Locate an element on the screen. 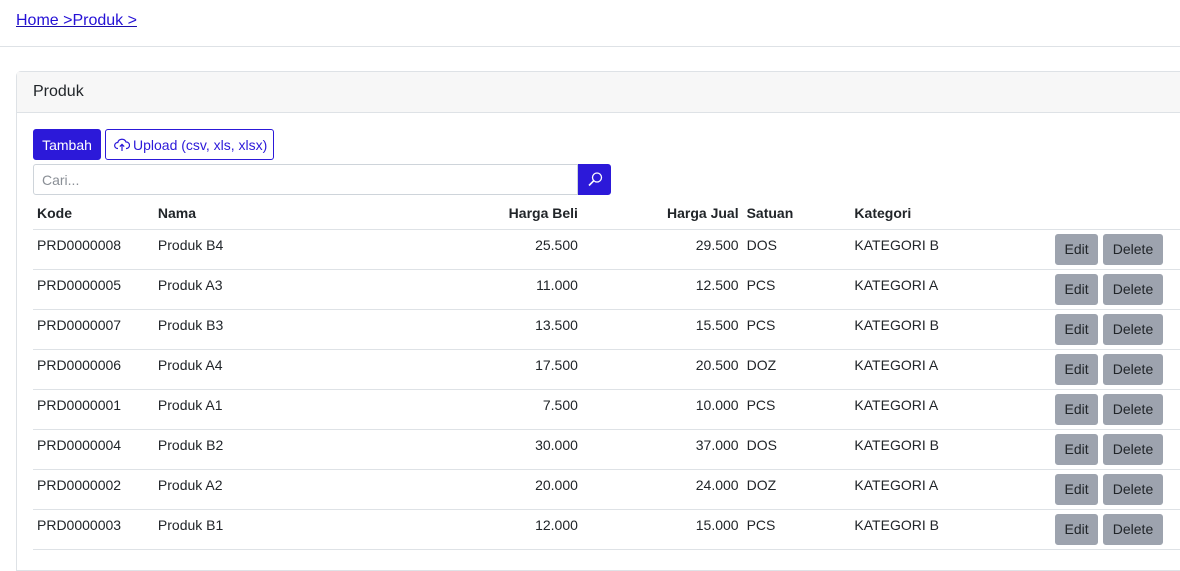  cell-kode: PRD0000005 is located at coordinates (93, 289).